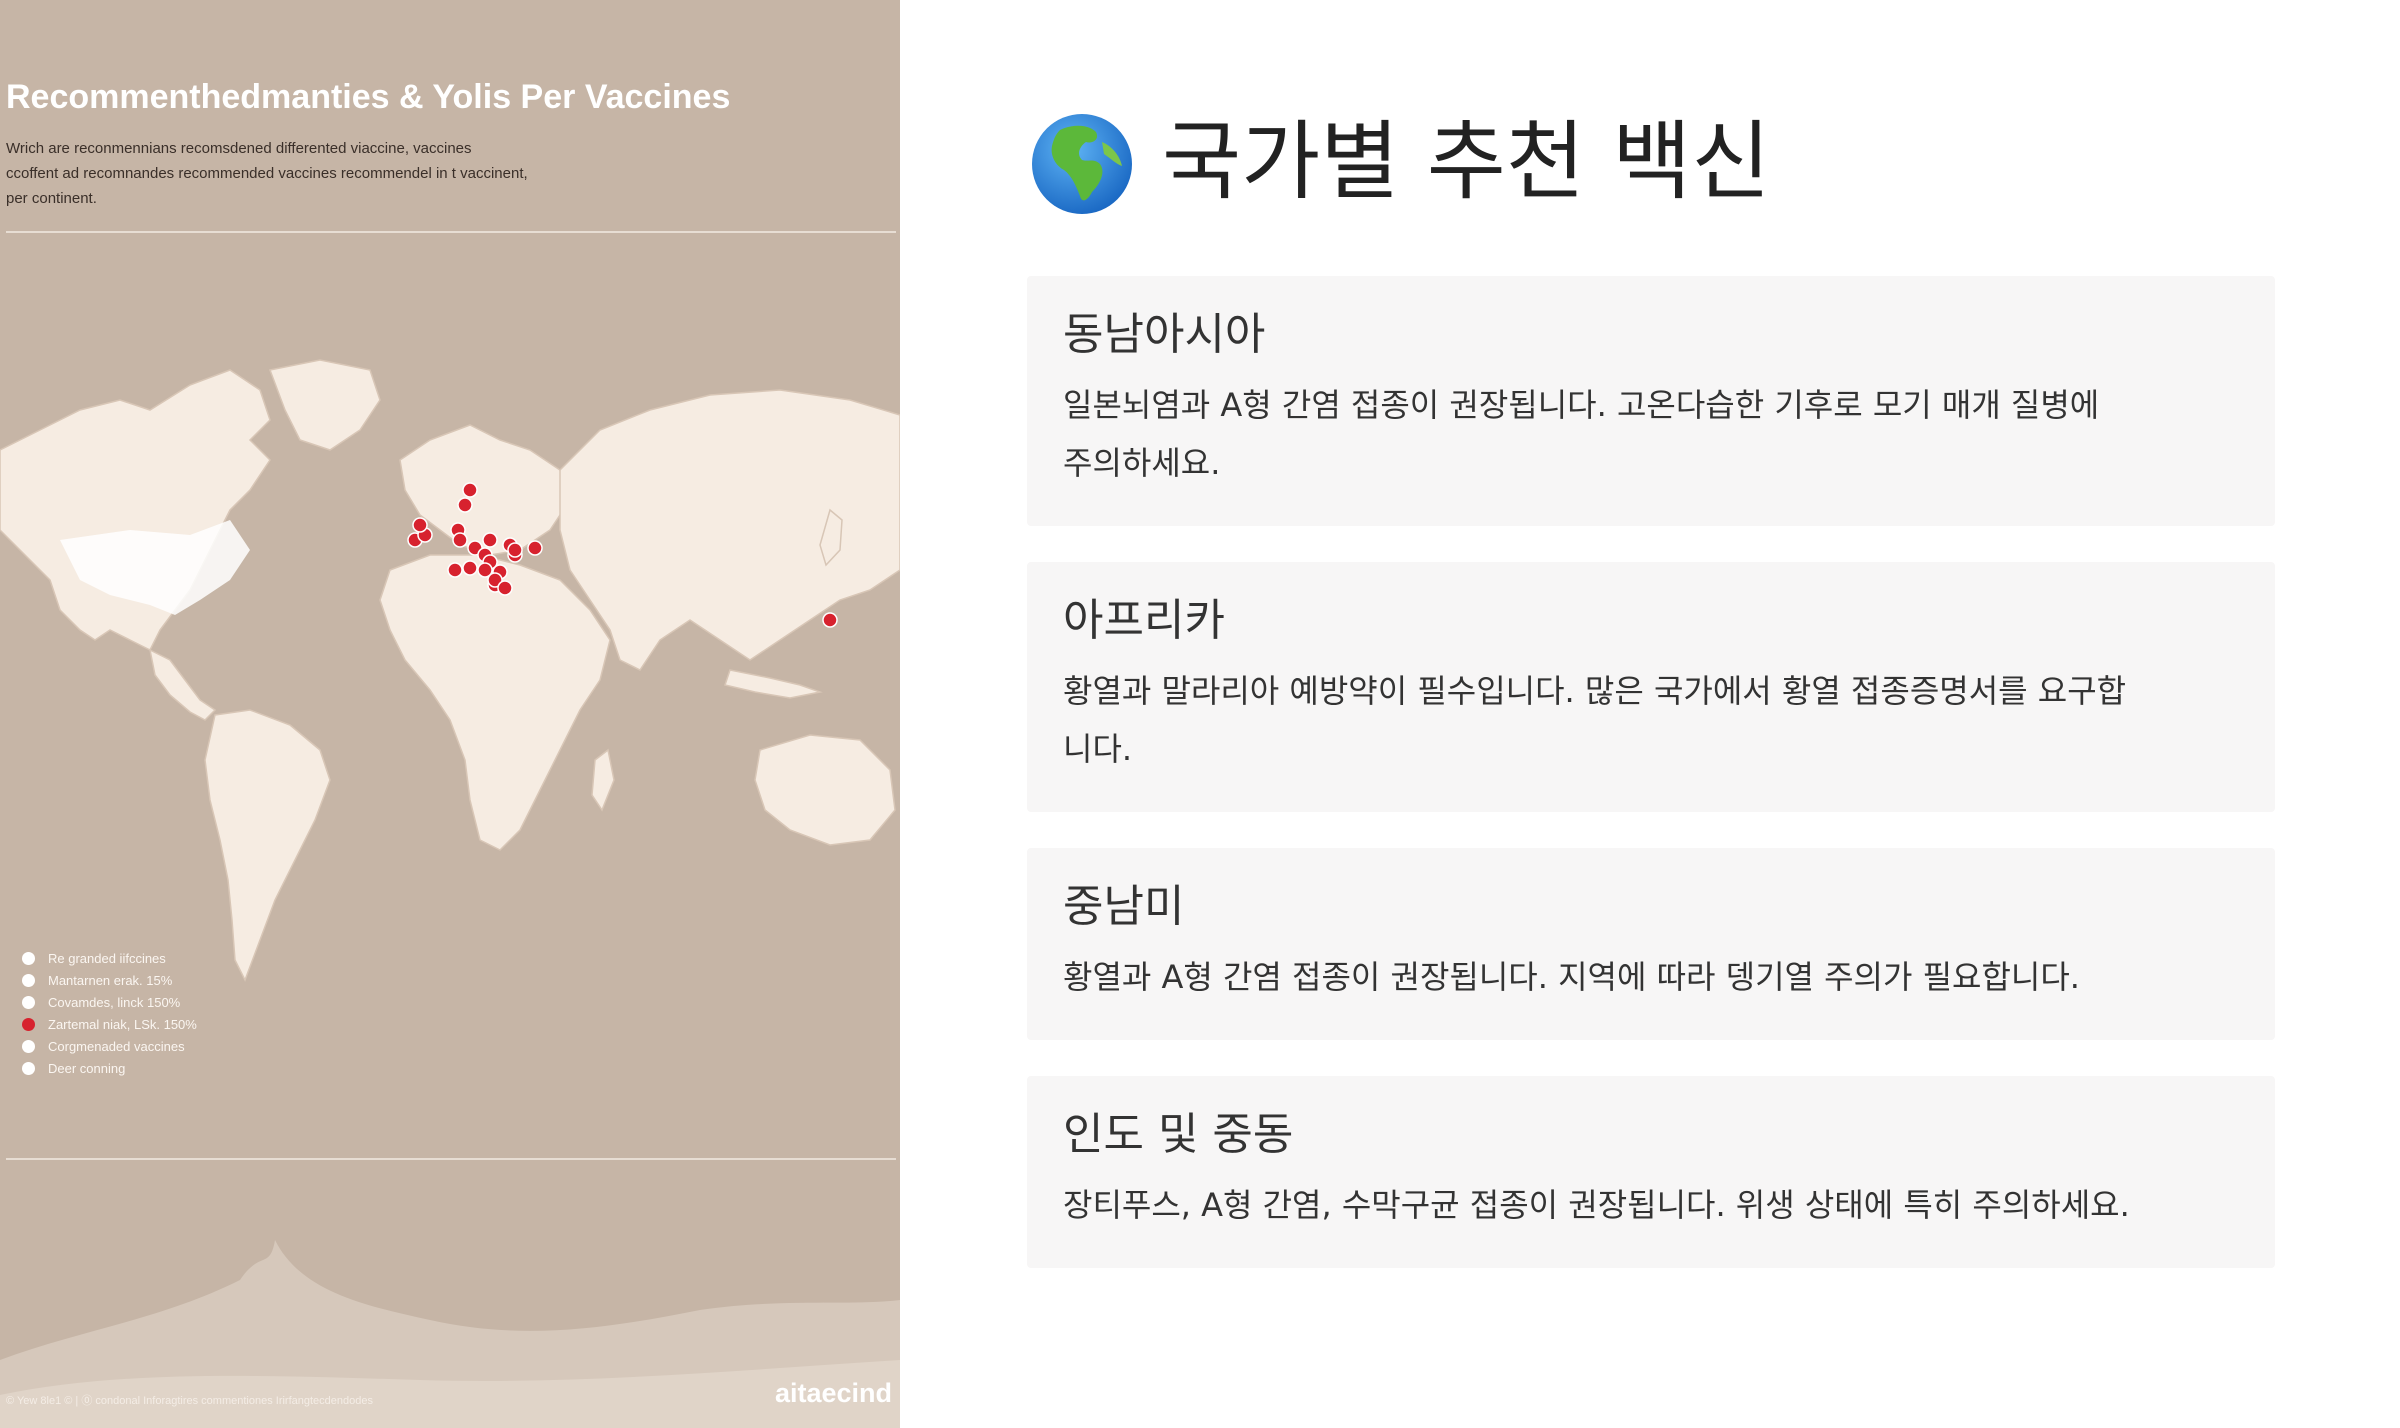 The height and width of the screenshot is (1428, 2400). What do you see at coordinates (267, 845) in the screenshot?
I see `map-south-america` at bounding box center [267, 845].